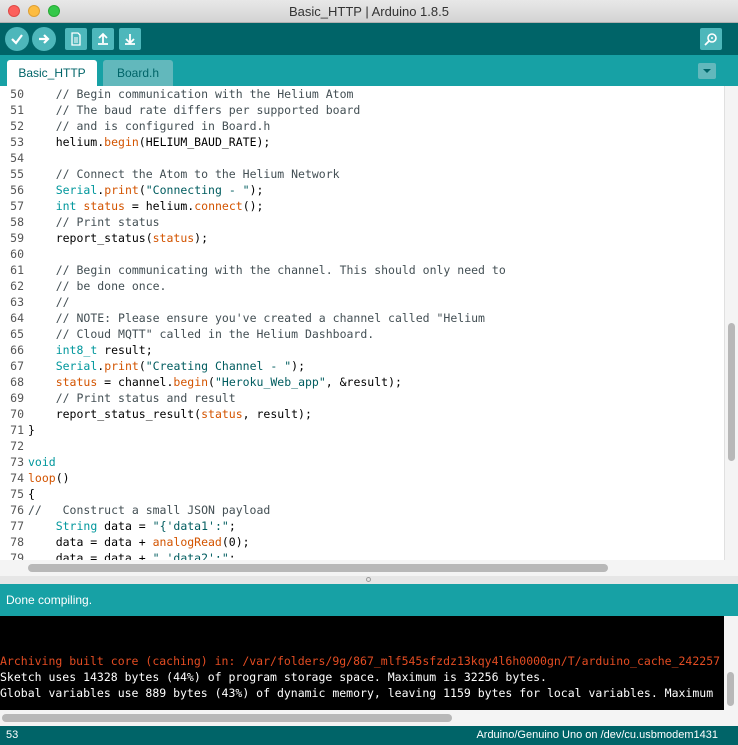  Describe the element at coordinates (318, 568) in the screenshot. I see `editor-horizontal-scroll-thumb` at that location.